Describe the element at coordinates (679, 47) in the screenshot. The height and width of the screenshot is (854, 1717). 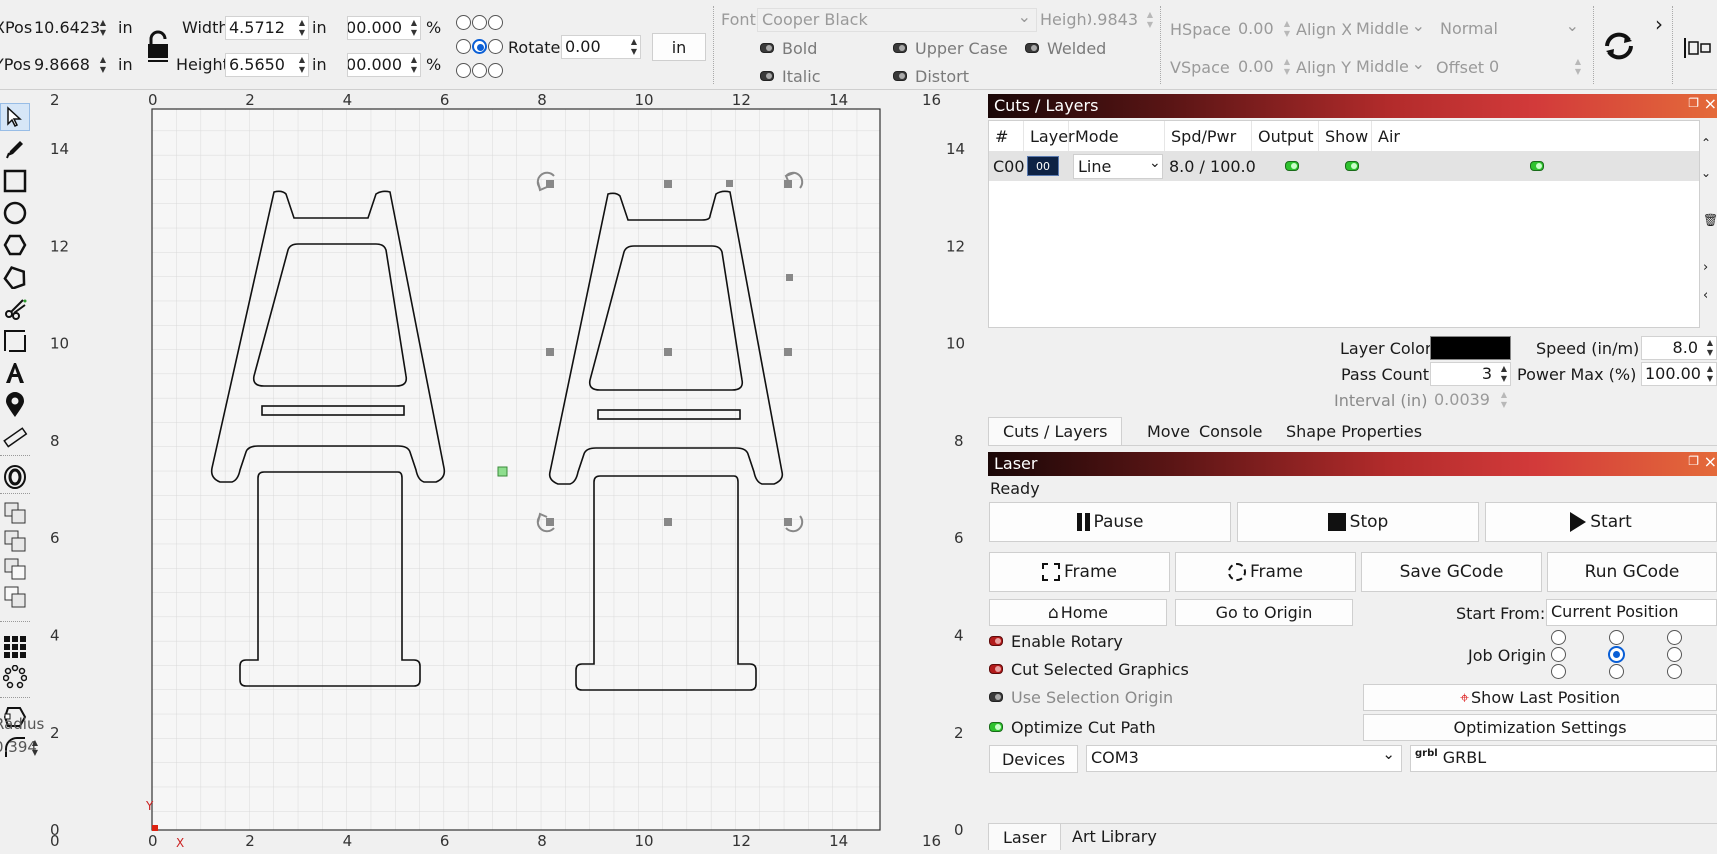
I see `unit-toggle-button: in` at that location.